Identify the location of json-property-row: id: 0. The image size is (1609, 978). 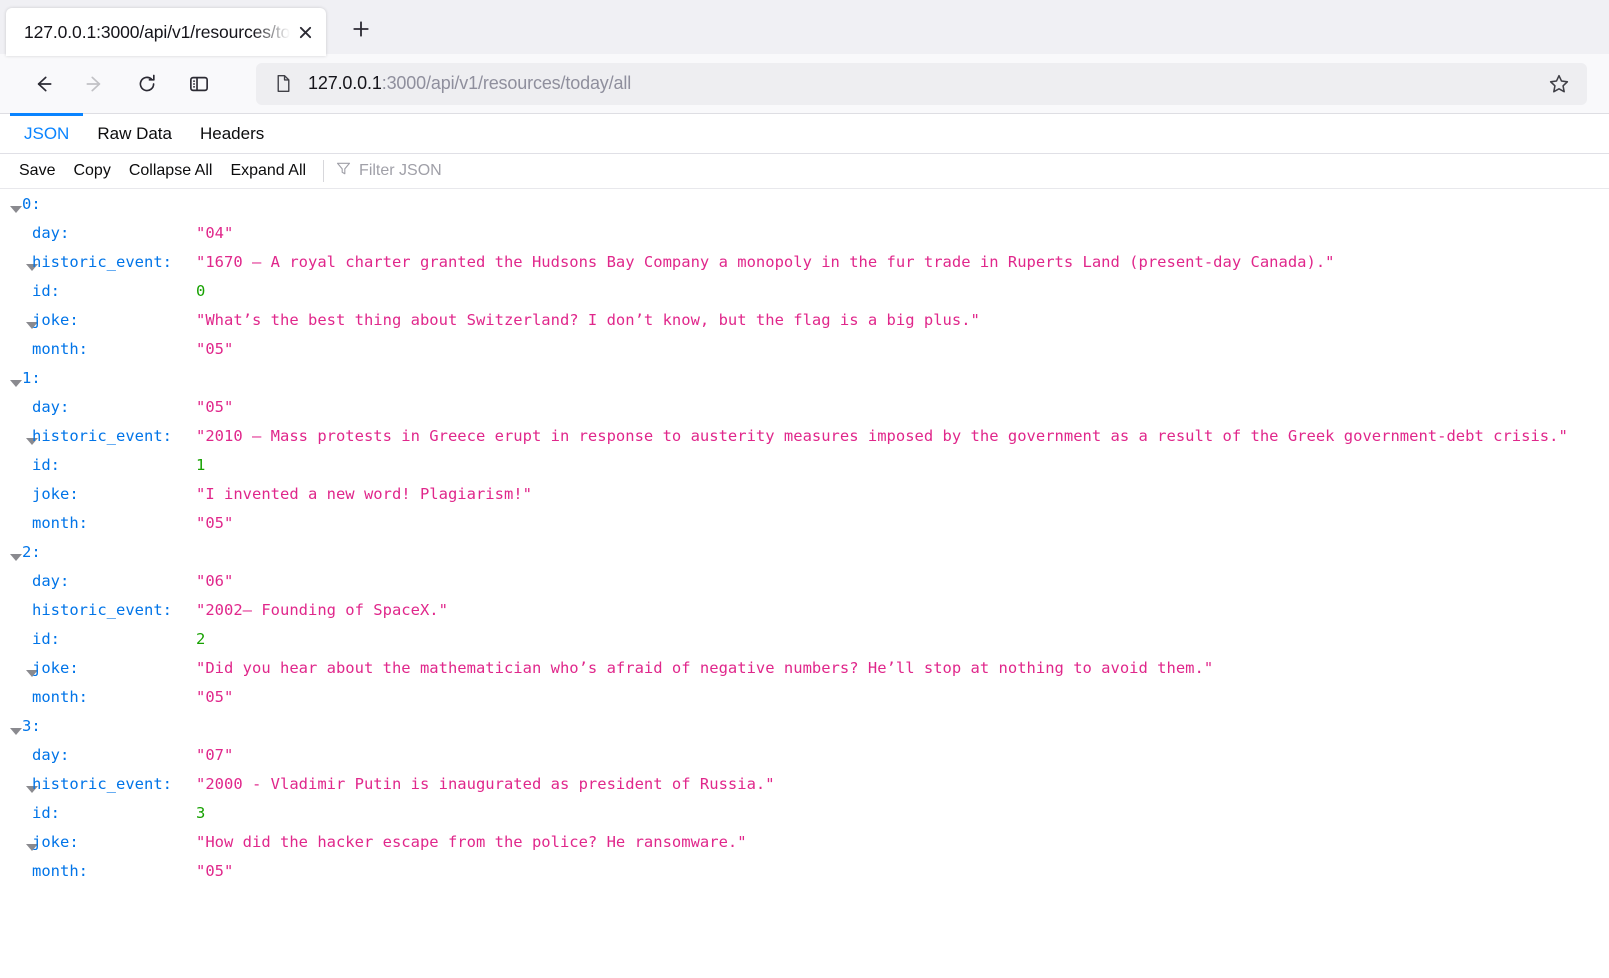
(804, 296).